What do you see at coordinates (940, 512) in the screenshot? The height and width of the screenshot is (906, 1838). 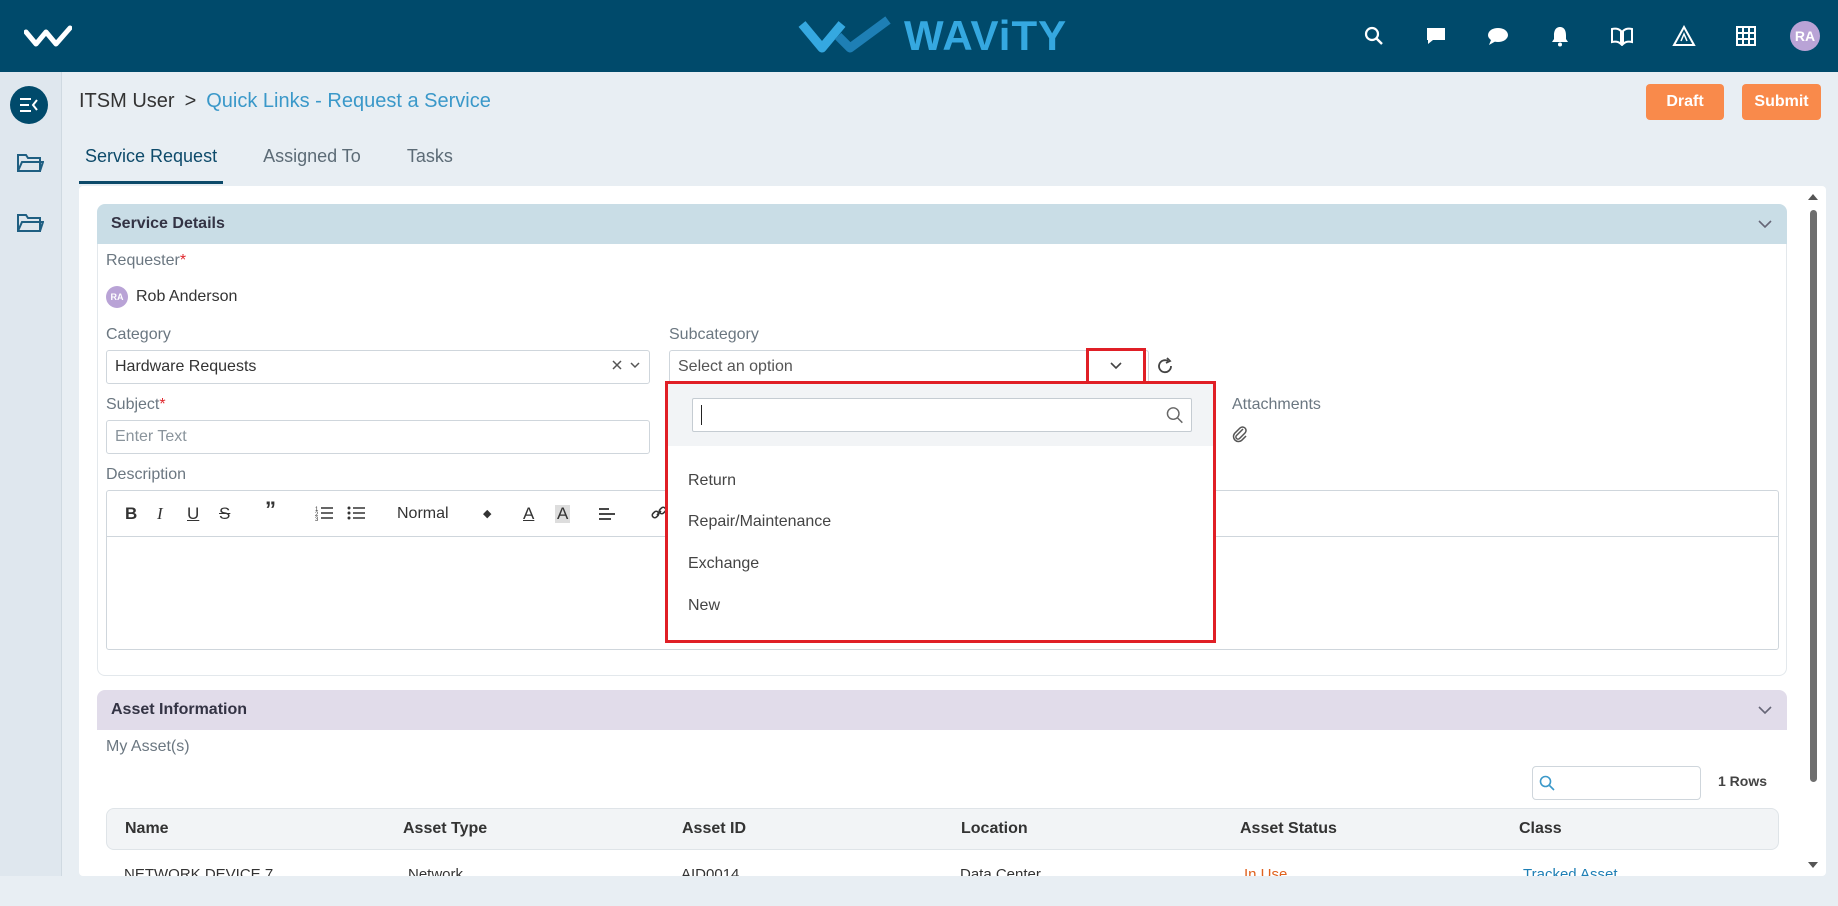 I see `subcategory-dropdown: Return Repair/Maintenance Exchange New` at bounding box center [940, 512].